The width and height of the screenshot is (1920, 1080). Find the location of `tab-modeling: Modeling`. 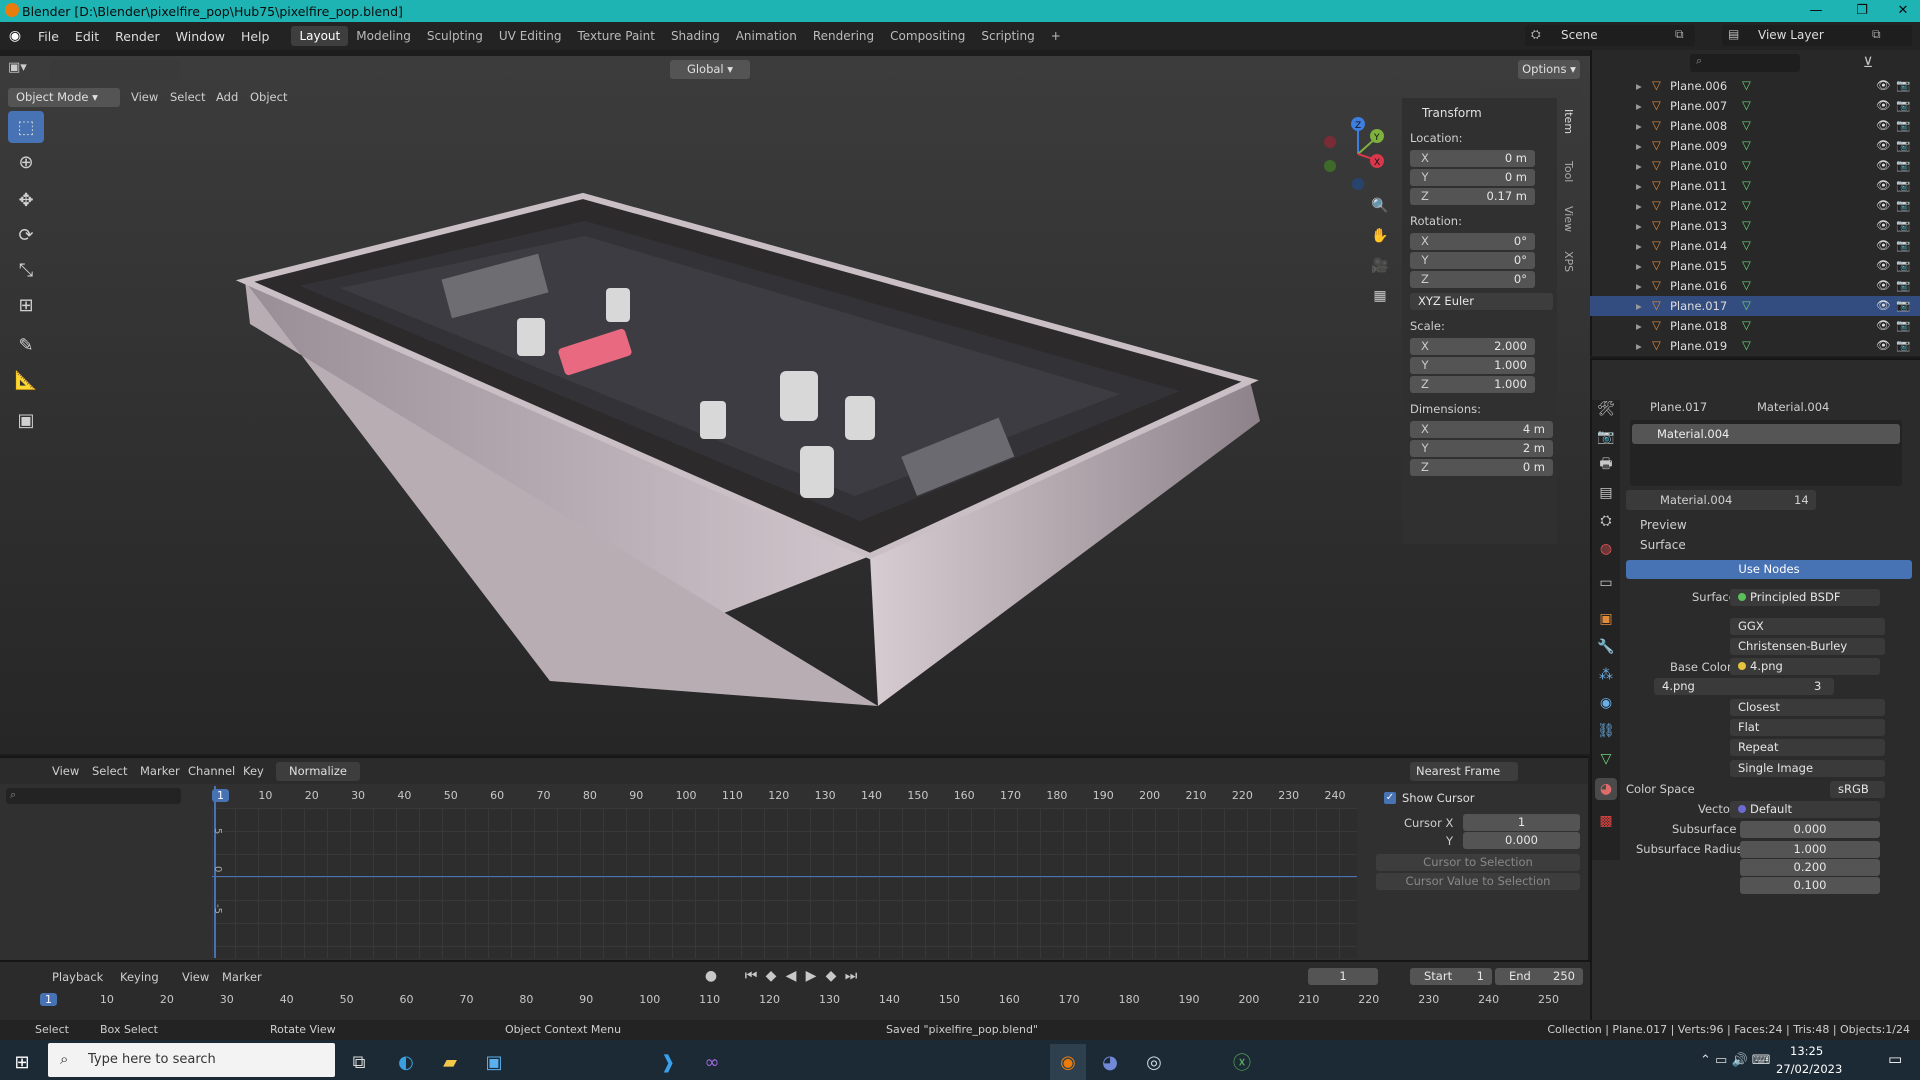

tab-modeling: Modeling is located at coordinates (383, 36).